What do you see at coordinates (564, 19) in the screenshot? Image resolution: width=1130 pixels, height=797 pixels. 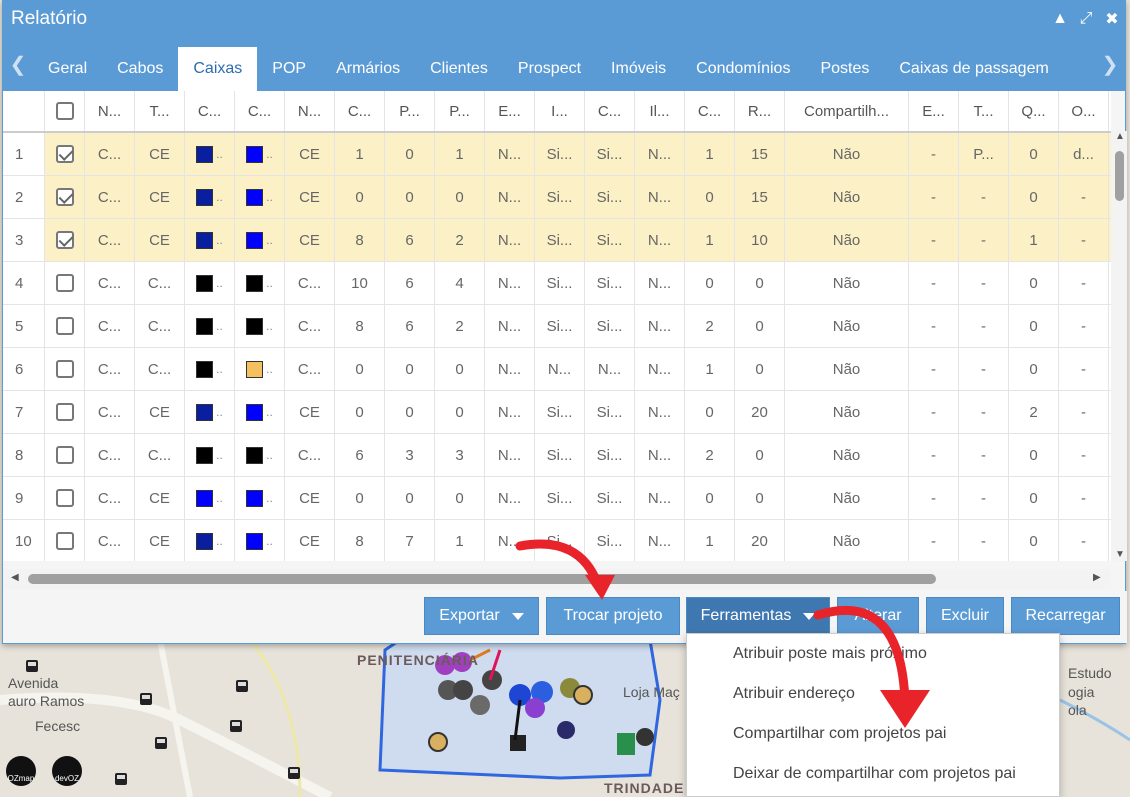 I see `dialog-titlebar: Relatório ▲ ⤢ ✖` at bounding box center [564, 19].